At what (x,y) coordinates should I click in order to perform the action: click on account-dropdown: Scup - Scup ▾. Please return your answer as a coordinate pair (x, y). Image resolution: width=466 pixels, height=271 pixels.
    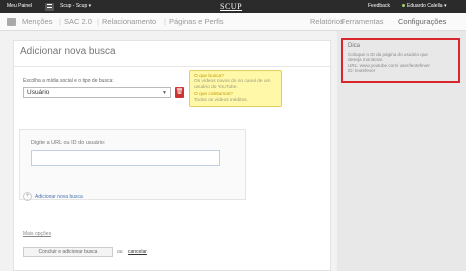
    Looking at the image, I should click on (75, 6).